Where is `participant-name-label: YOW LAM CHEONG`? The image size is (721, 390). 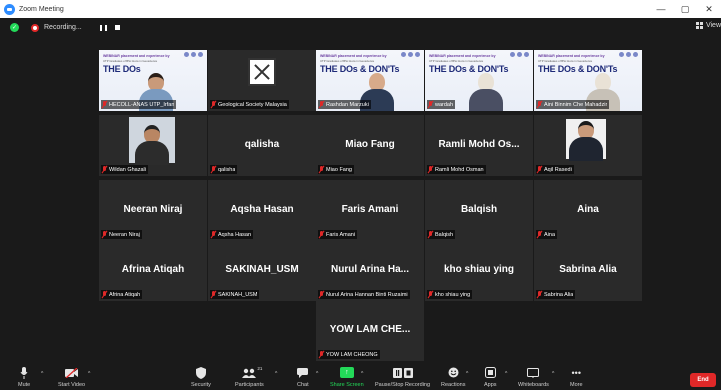 participant-name-label: YOW LAM CHEONG is located at coordinates (349, 354).